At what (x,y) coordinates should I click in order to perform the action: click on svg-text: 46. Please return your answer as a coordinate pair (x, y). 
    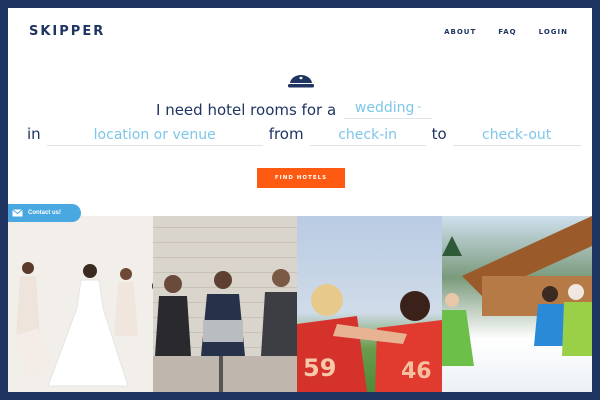
    Looking at the image, I should click on (416, 371).